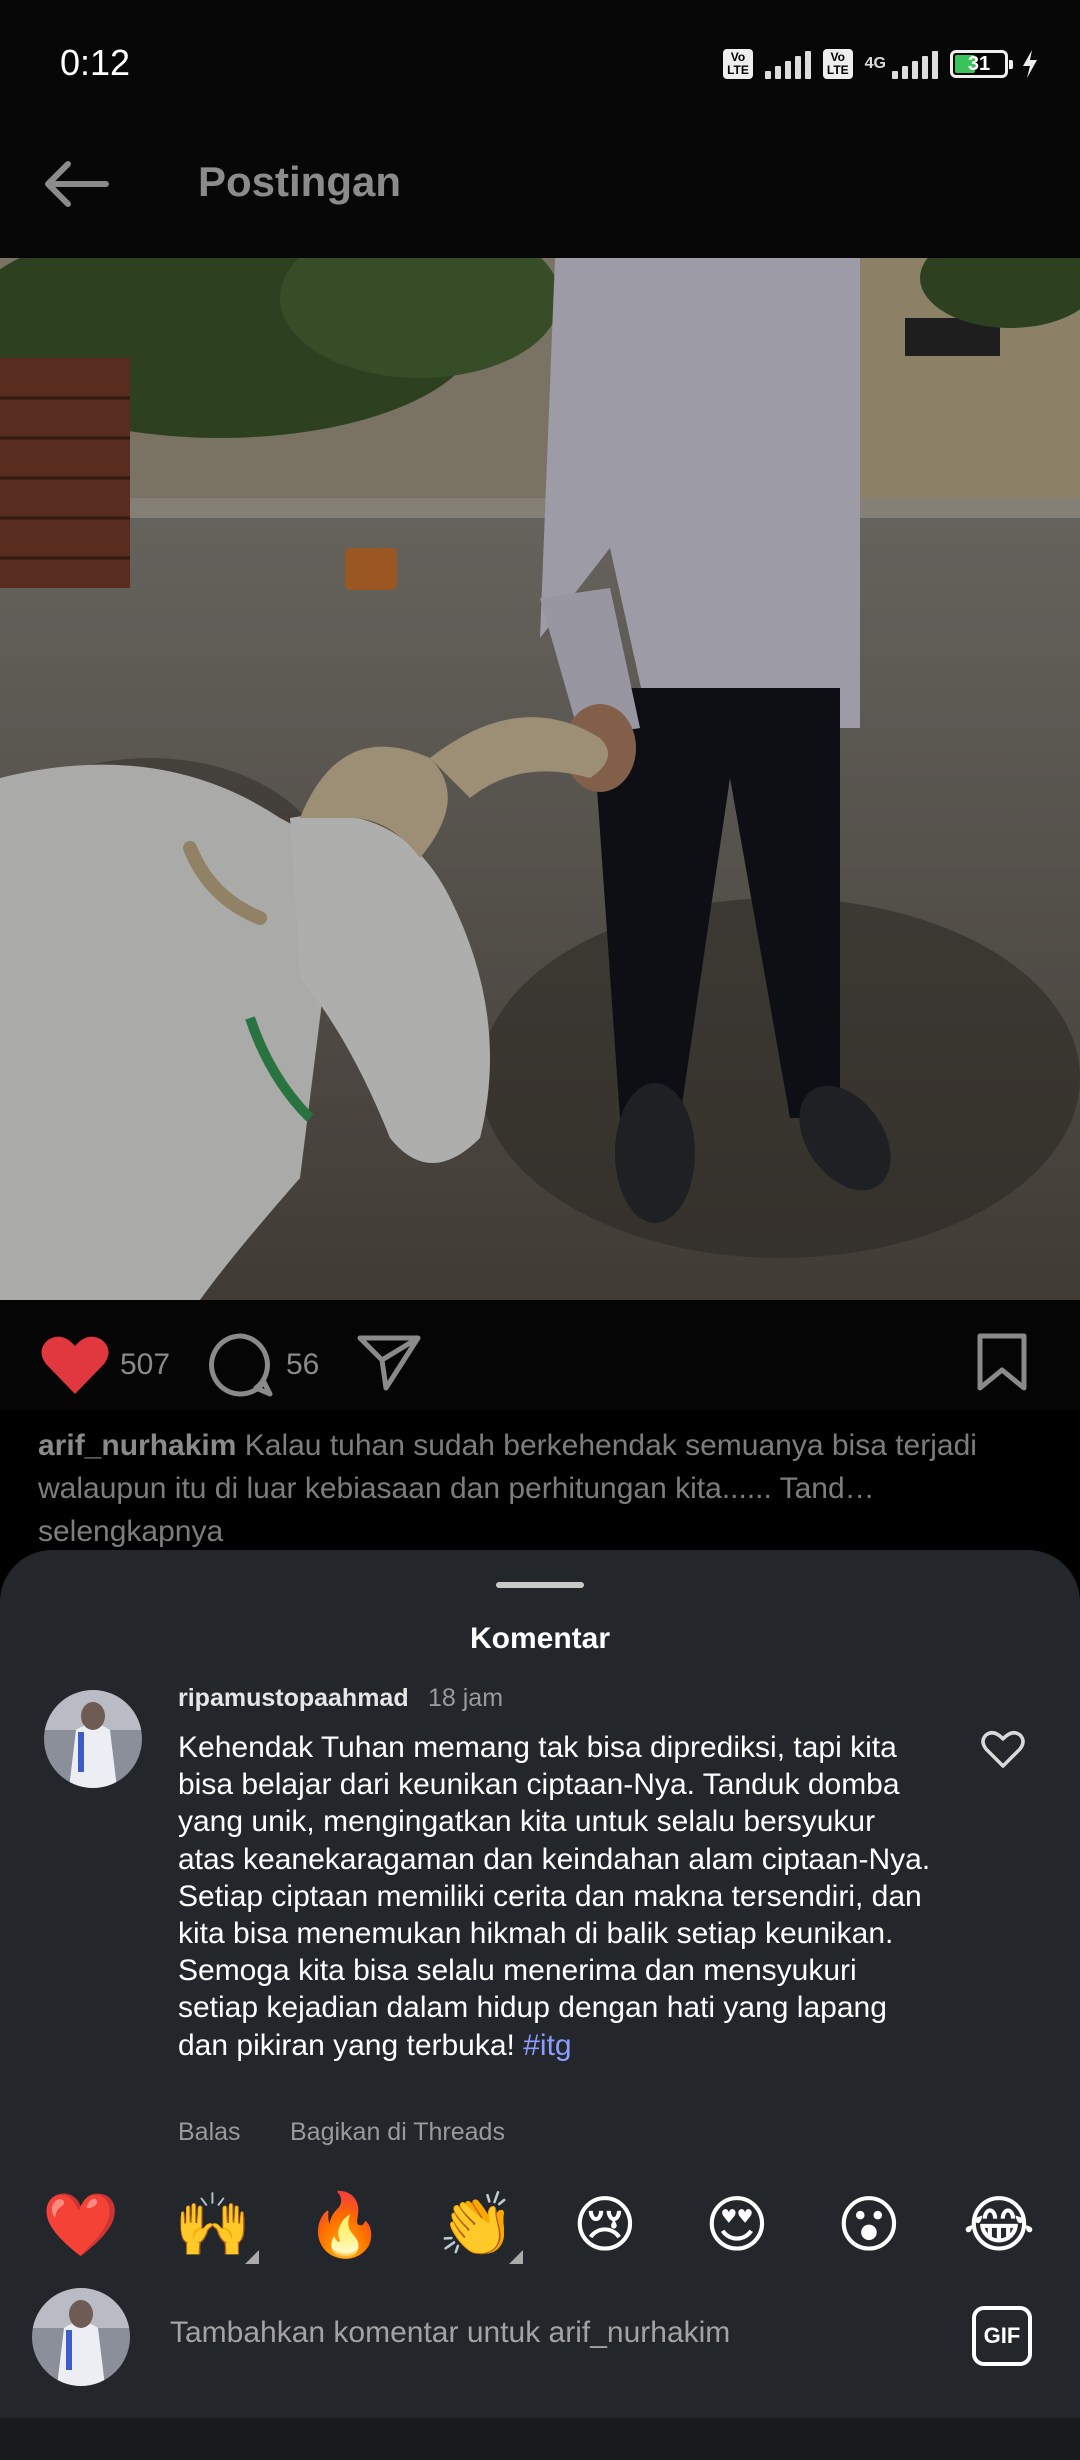 This screenshot has width=1080, height=2460. Describe the element at coordinates (293, 1698) in the screenshot. I see `comment-username: ripamustopaahmad` at that location.